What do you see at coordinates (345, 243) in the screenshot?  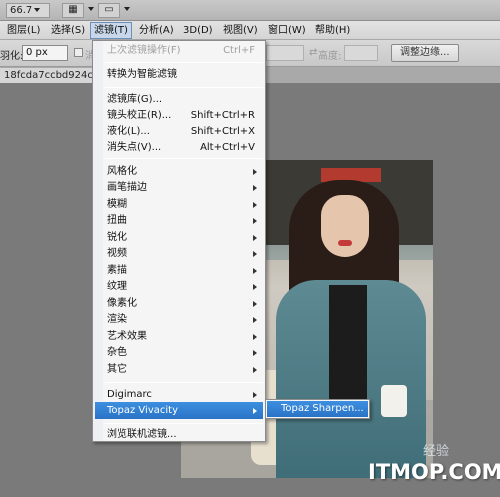 I see `photo-lips` at bounding box center [345, 243].